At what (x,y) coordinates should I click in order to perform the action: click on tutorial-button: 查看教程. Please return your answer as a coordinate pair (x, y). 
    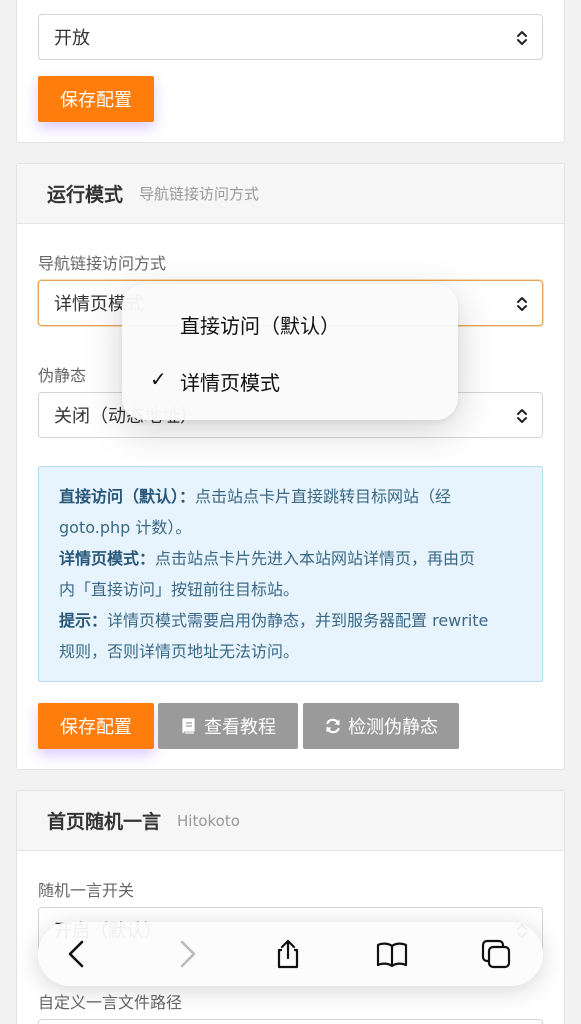
    Looking at the image, I should click on (228, 726).